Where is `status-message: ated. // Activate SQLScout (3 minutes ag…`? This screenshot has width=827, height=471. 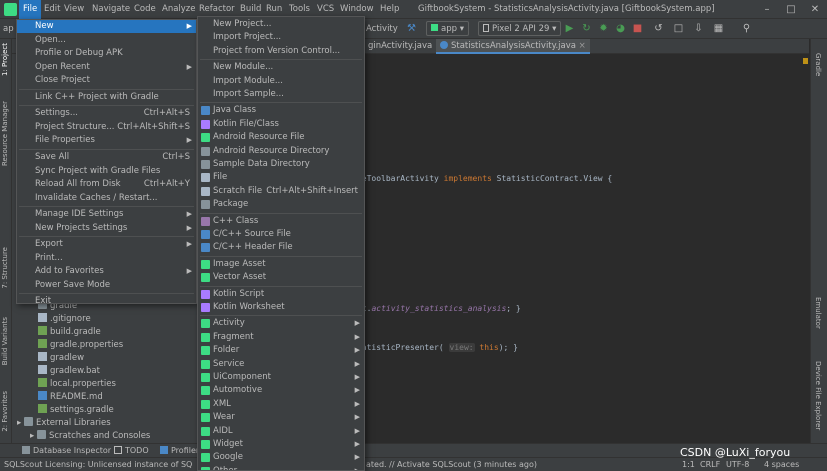 status-message: ated. // Activate SQLScout (3 minutes ag… is located at coordinates (451, 464).